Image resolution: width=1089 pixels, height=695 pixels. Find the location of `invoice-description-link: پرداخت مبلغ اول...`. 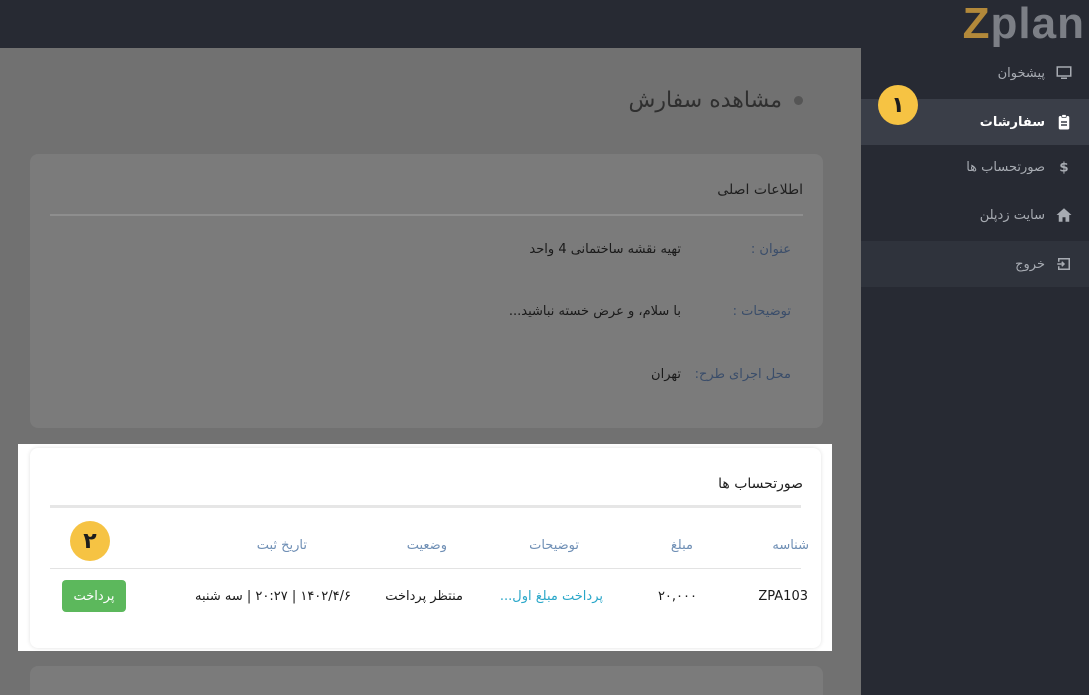

invoice-description-link: پرداخت مبلغ اول... is located at coordinates (551, 596).